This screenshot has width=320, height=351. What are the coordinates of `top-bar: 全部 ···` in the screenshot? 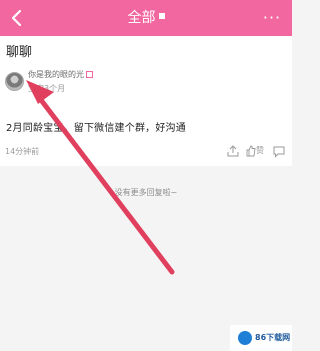 It's located at (146, 18).